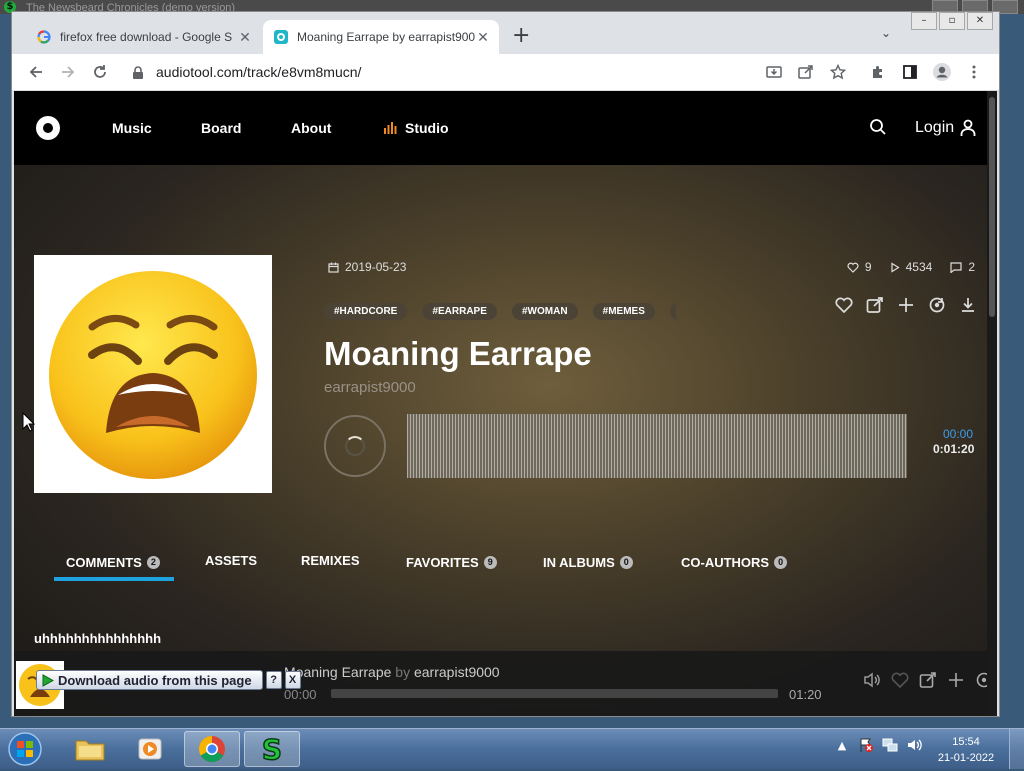  What do you see at coordinates (392, 672) in the screenshot?
I see `mini-player-title: Moaning Earrape by earrapist9000` at bounding box center [392, 672].